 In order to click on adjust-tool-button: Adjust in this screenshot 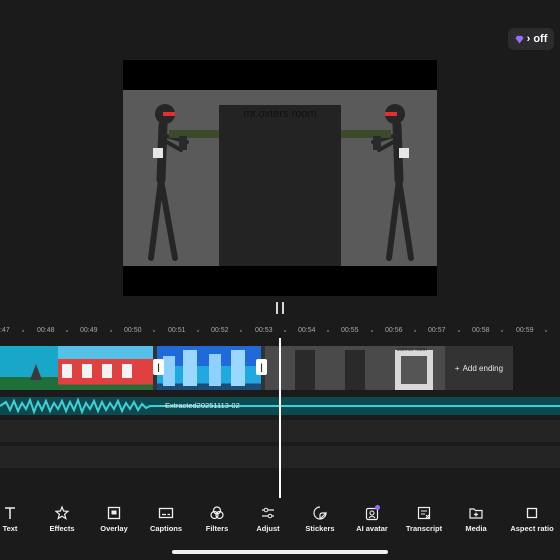, I will do `click(268, 518)`.